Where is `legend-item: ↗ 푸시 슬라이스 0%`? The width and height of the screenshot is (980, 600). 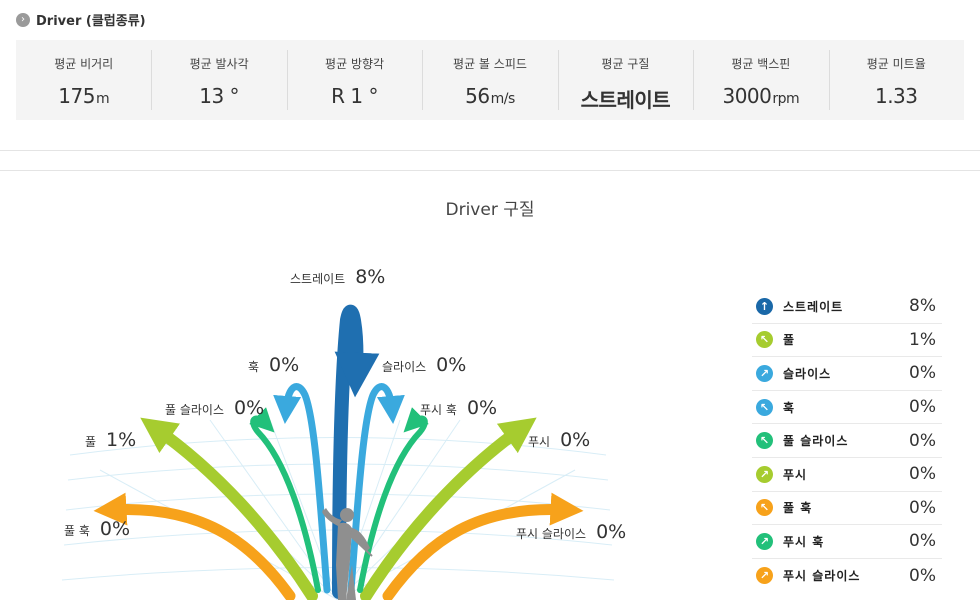
legend-item: ↗ 푸시 슬라이스 0% is located at coordinates (847, 576).